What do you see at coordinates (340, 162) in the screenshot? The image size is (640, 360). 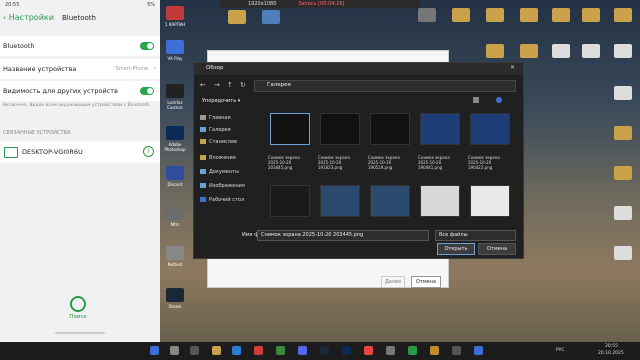 I see `file-name: Снимок экрана 2025-10-20 191623.png` at bounding box center [340, 162].